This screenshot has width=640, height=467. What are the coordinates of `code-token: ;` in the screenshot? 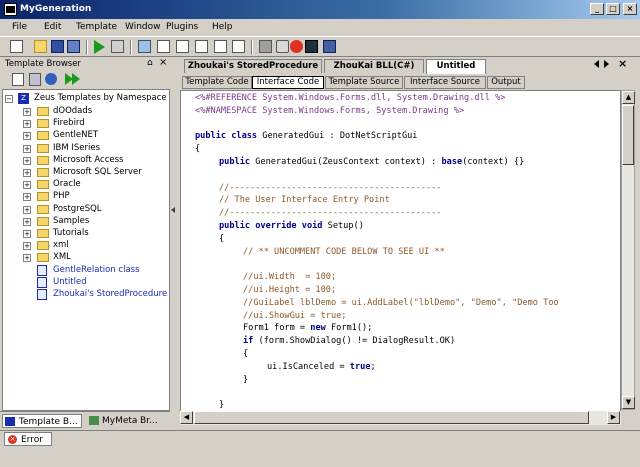 It's located at (373, 366).